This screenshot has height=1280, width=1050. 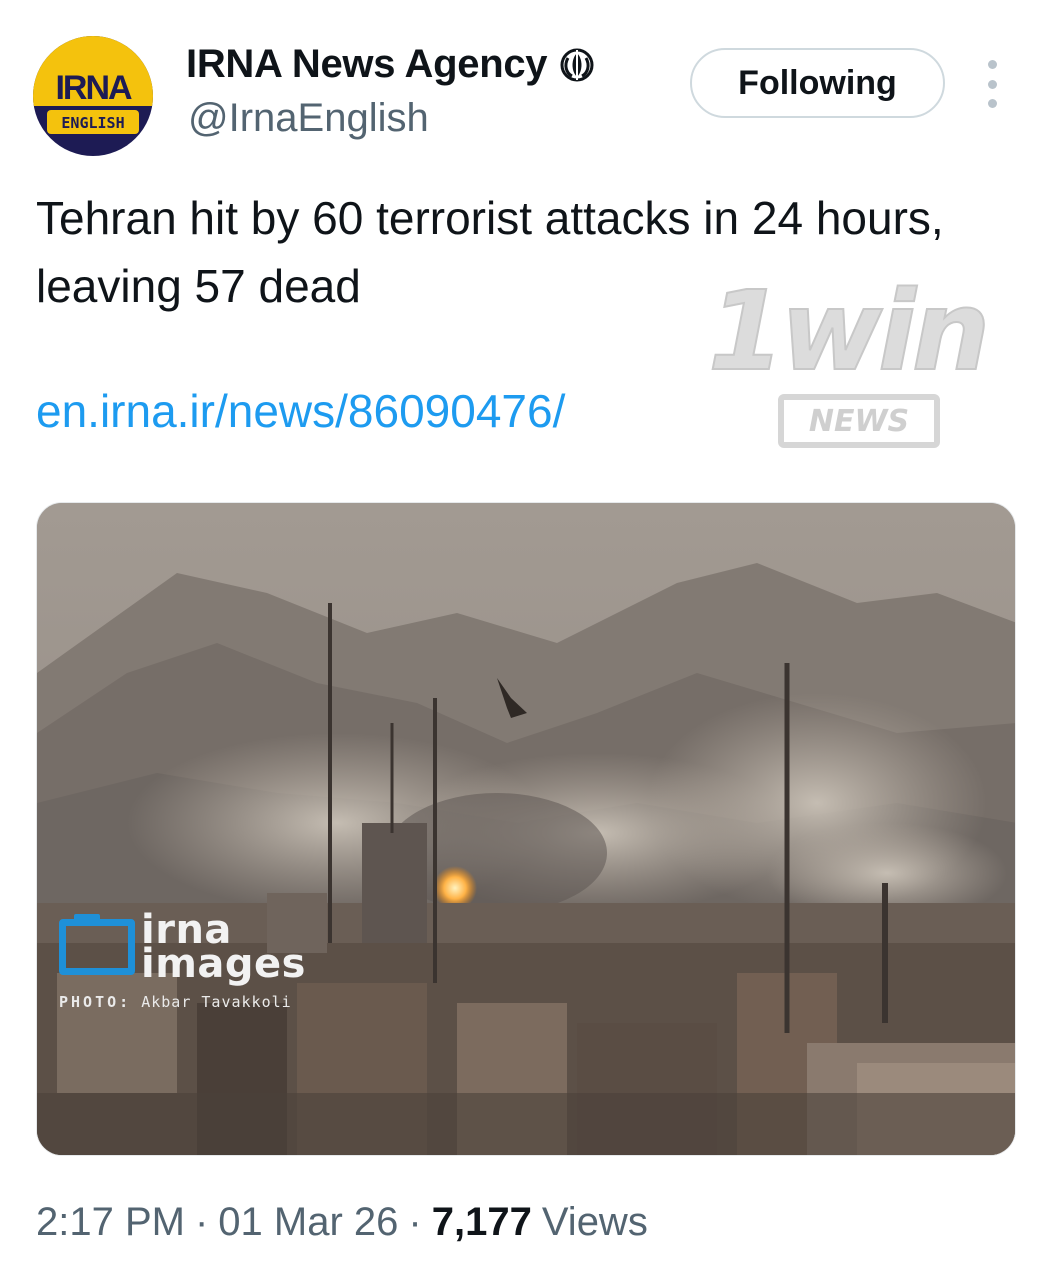 What do you see at coordinates (92, 123) in the screenshot?
I see `avatar-sub-text: ENGLISH` at bounding box center [92, 123].